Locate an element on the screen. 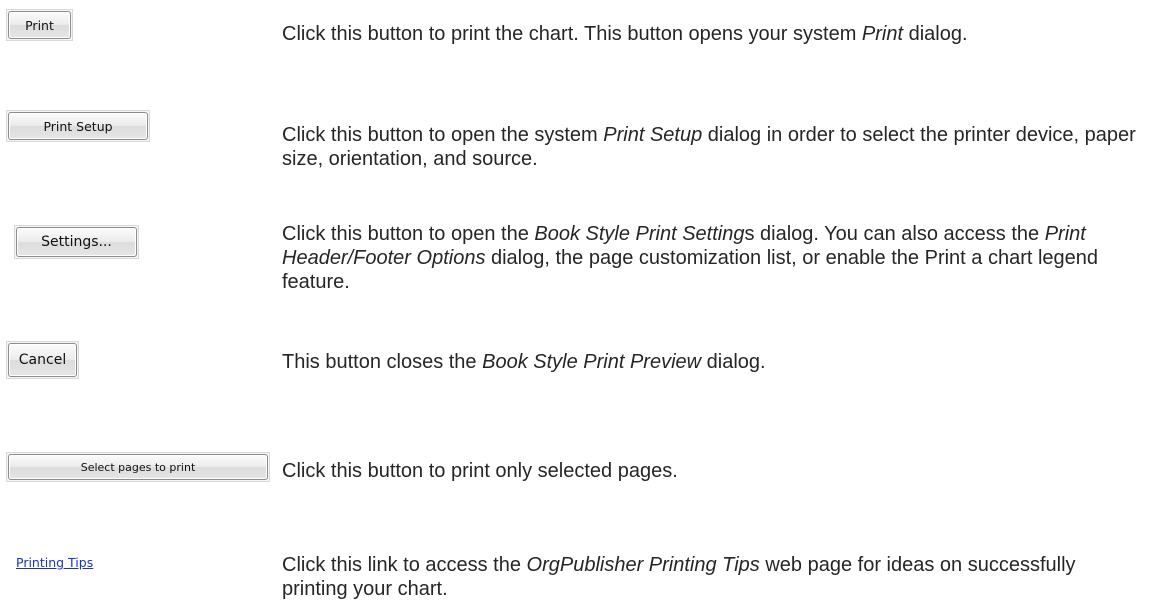 This screenshot has height=614, width=1160. cancel-button: Cancel is located at coordinates (42, 360).